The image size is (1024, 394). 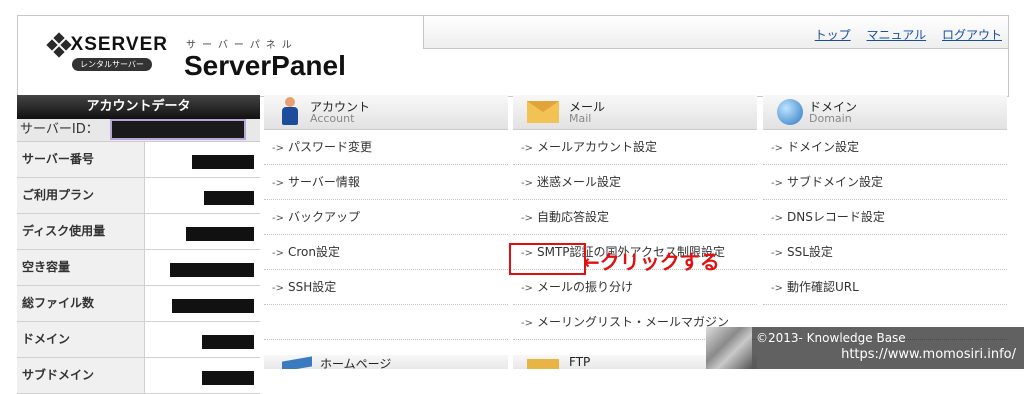 I want to click on menu-item-cron: -> Cron設定, so click(x=386, y=252).